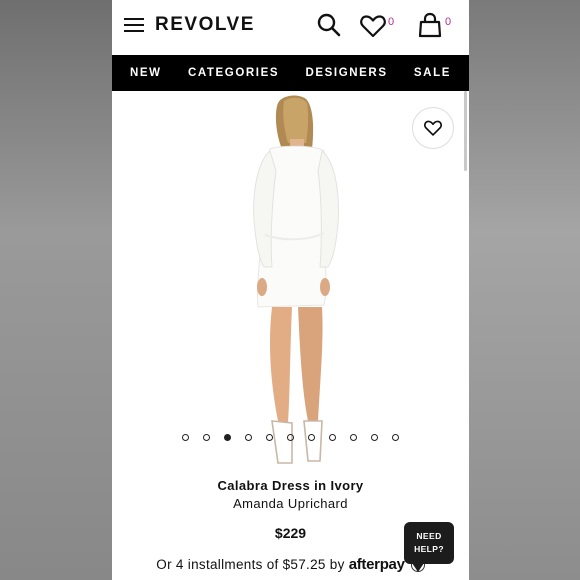 The width and height of the screenshot is (580, 580). What do you see at coordinates (250, 564) in the screenshot?
I see `installments-text: Or 4 installments of $57.25 by` at bounding box center [250, 564].